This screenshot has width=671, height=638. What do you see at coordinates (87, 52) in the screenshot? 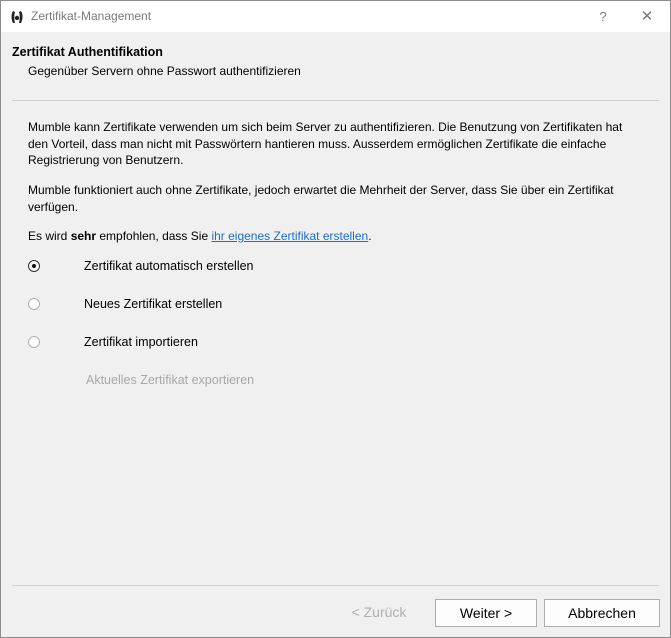
I see `page-title: Zertifikat Authentifikation` at bounding box center [87, 52].